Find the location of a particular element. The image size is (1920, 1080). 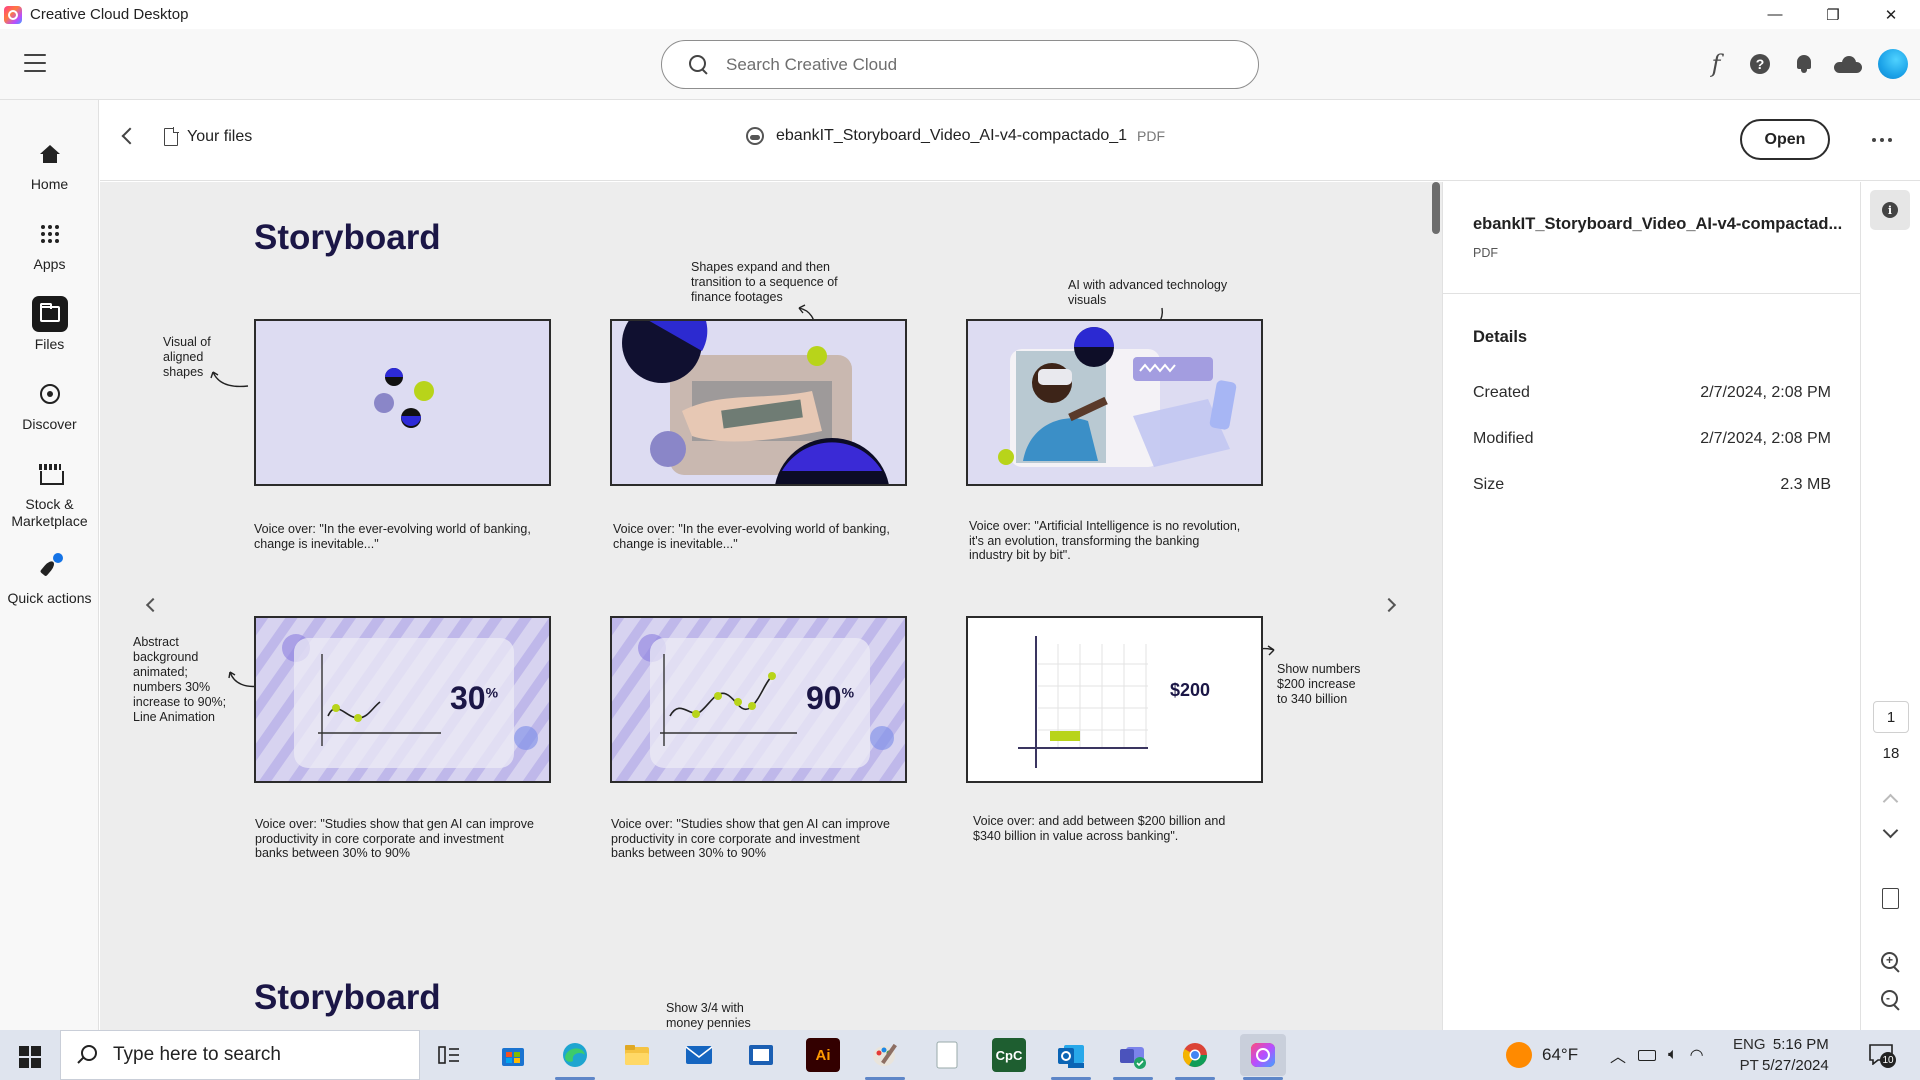

notifications-button is located at coordinates (1804, 64).